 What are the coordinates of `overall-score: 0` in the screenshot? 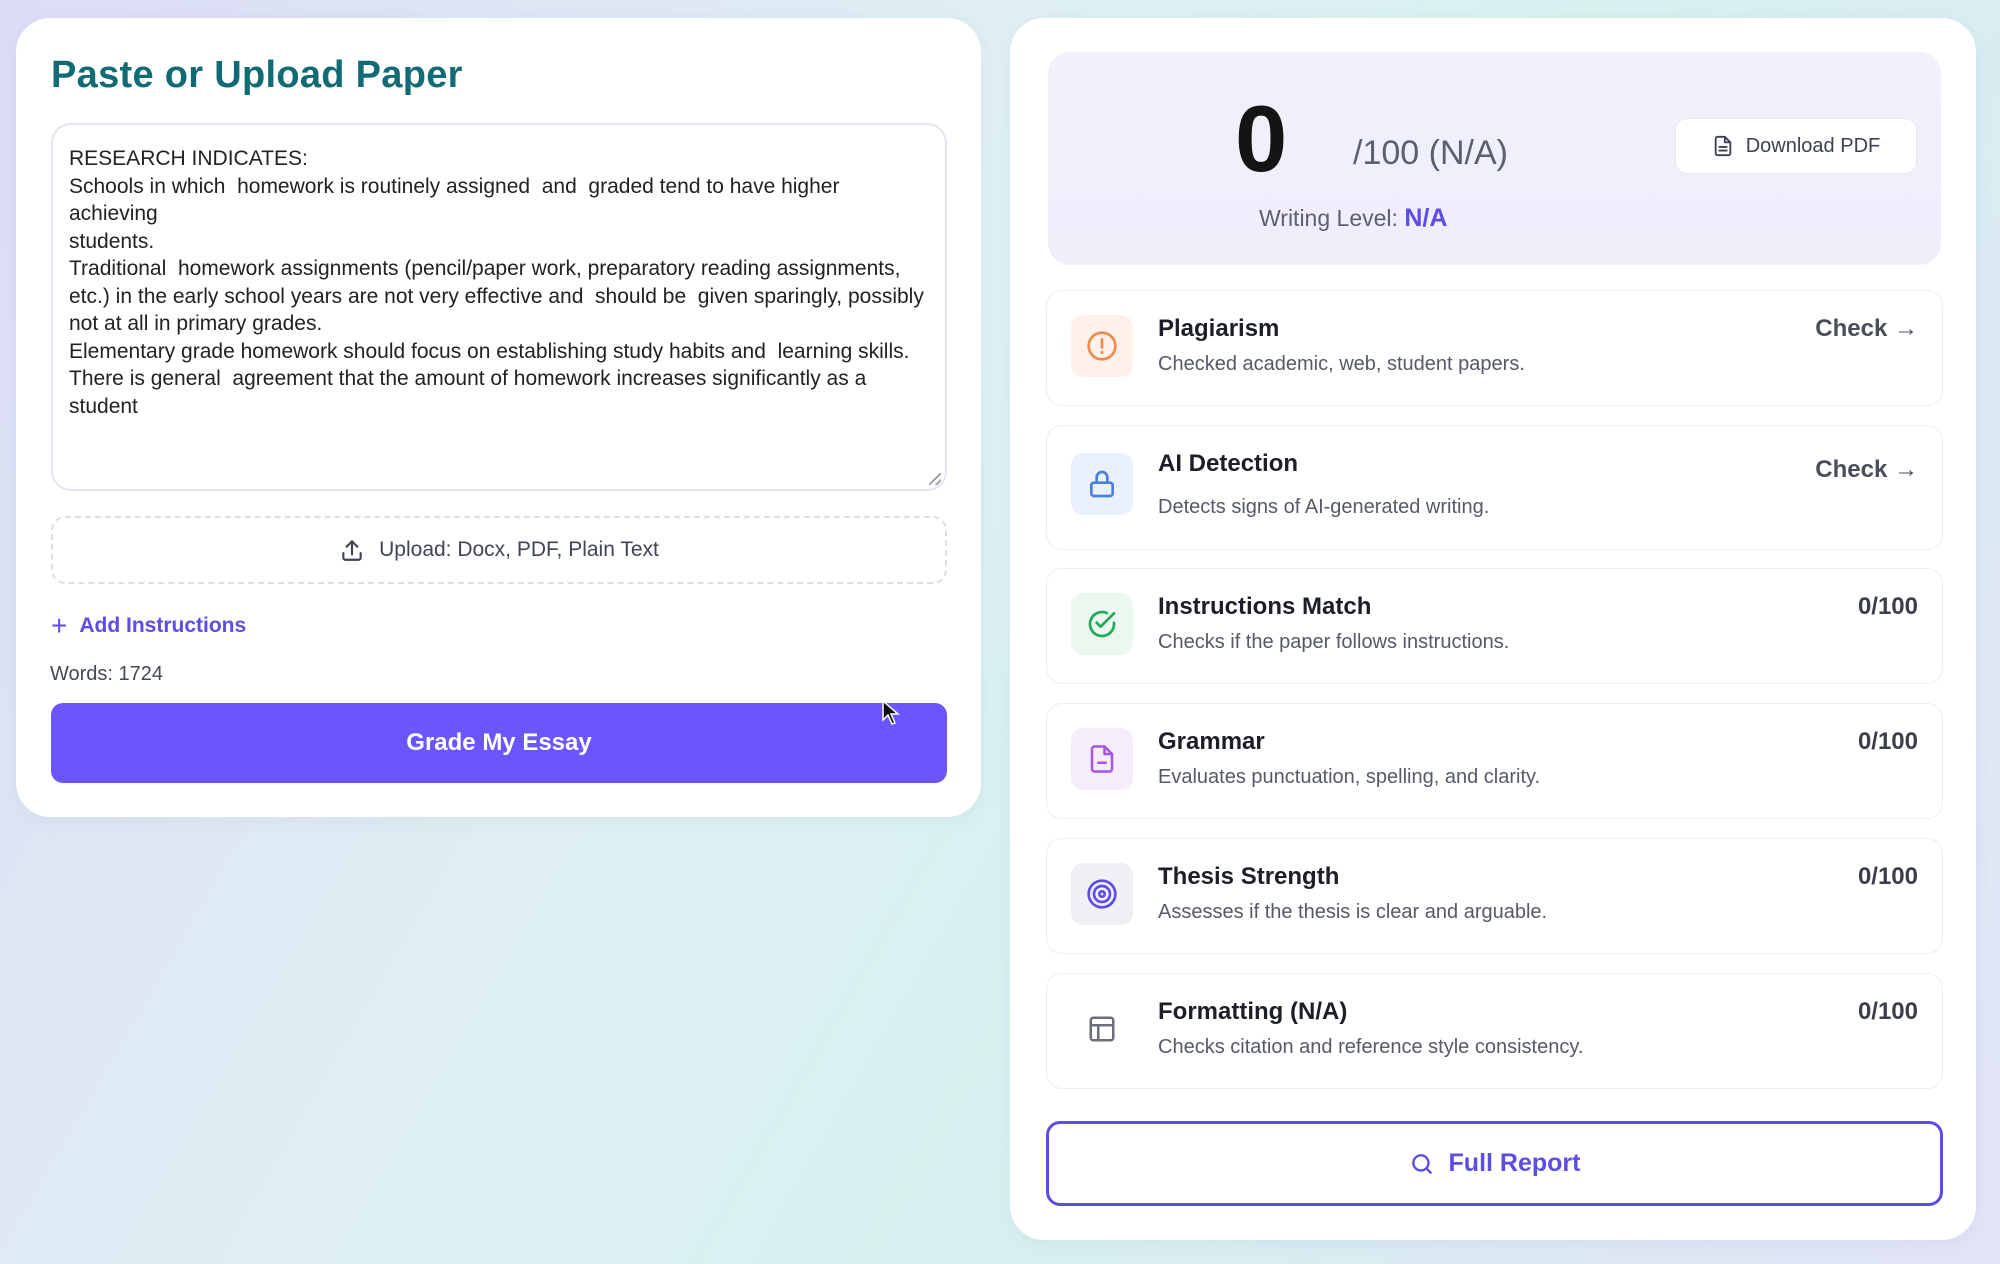 It's located at (1261, 138).